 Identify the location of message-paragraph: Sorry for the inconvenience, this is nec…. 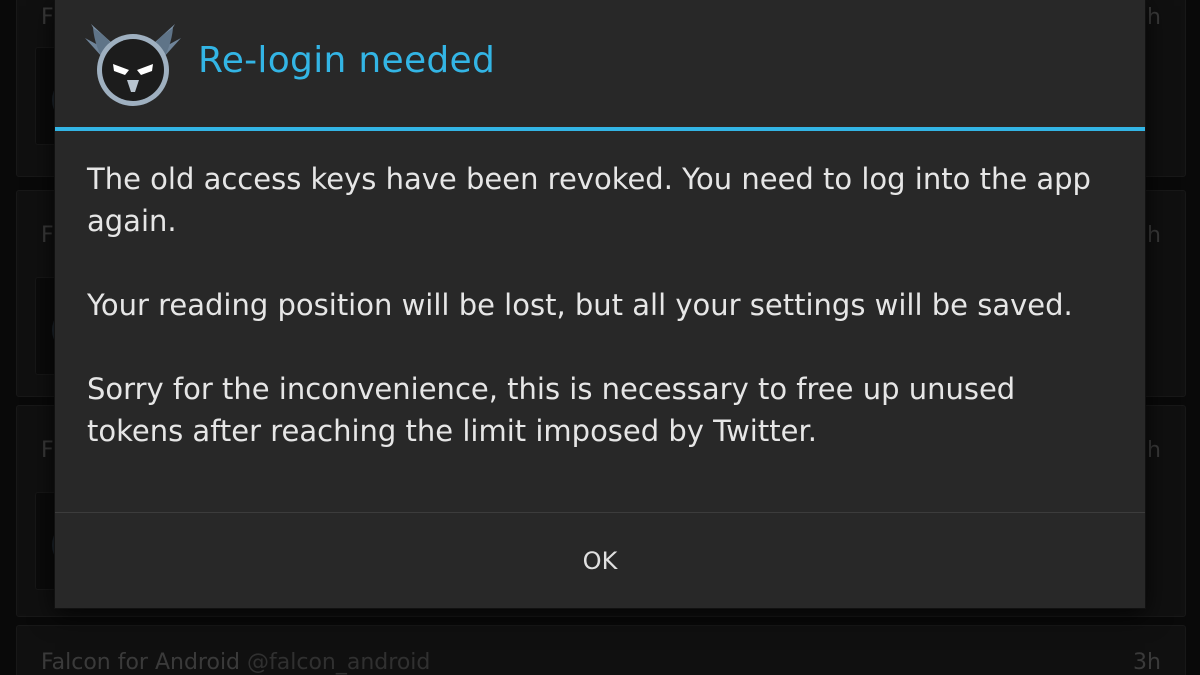
(551, 410).